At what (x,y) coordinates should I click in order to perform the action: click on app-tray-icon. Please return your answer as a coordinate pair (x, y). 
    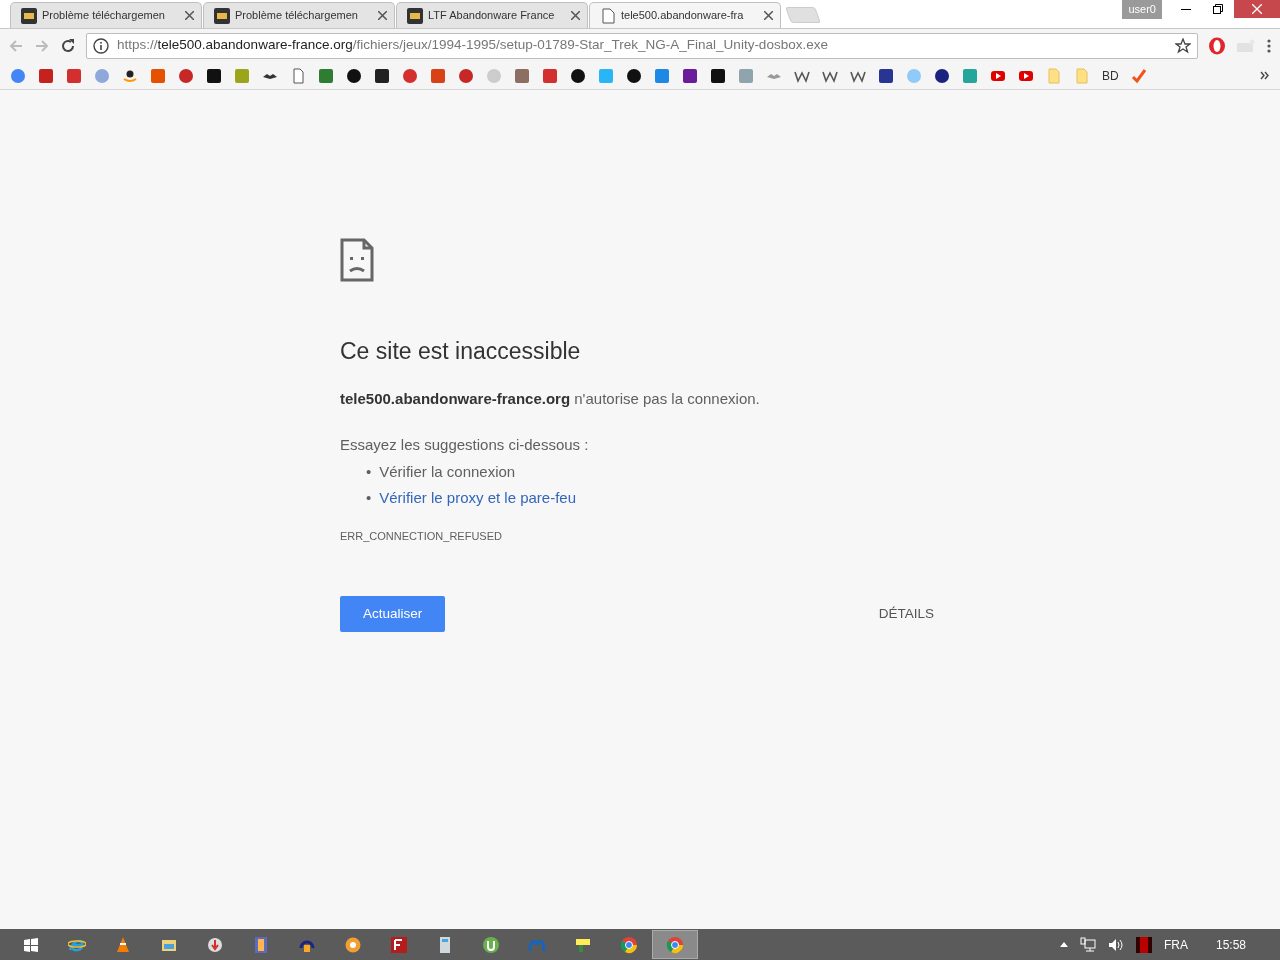
    Looking at the image, I should click on (1143, 944).